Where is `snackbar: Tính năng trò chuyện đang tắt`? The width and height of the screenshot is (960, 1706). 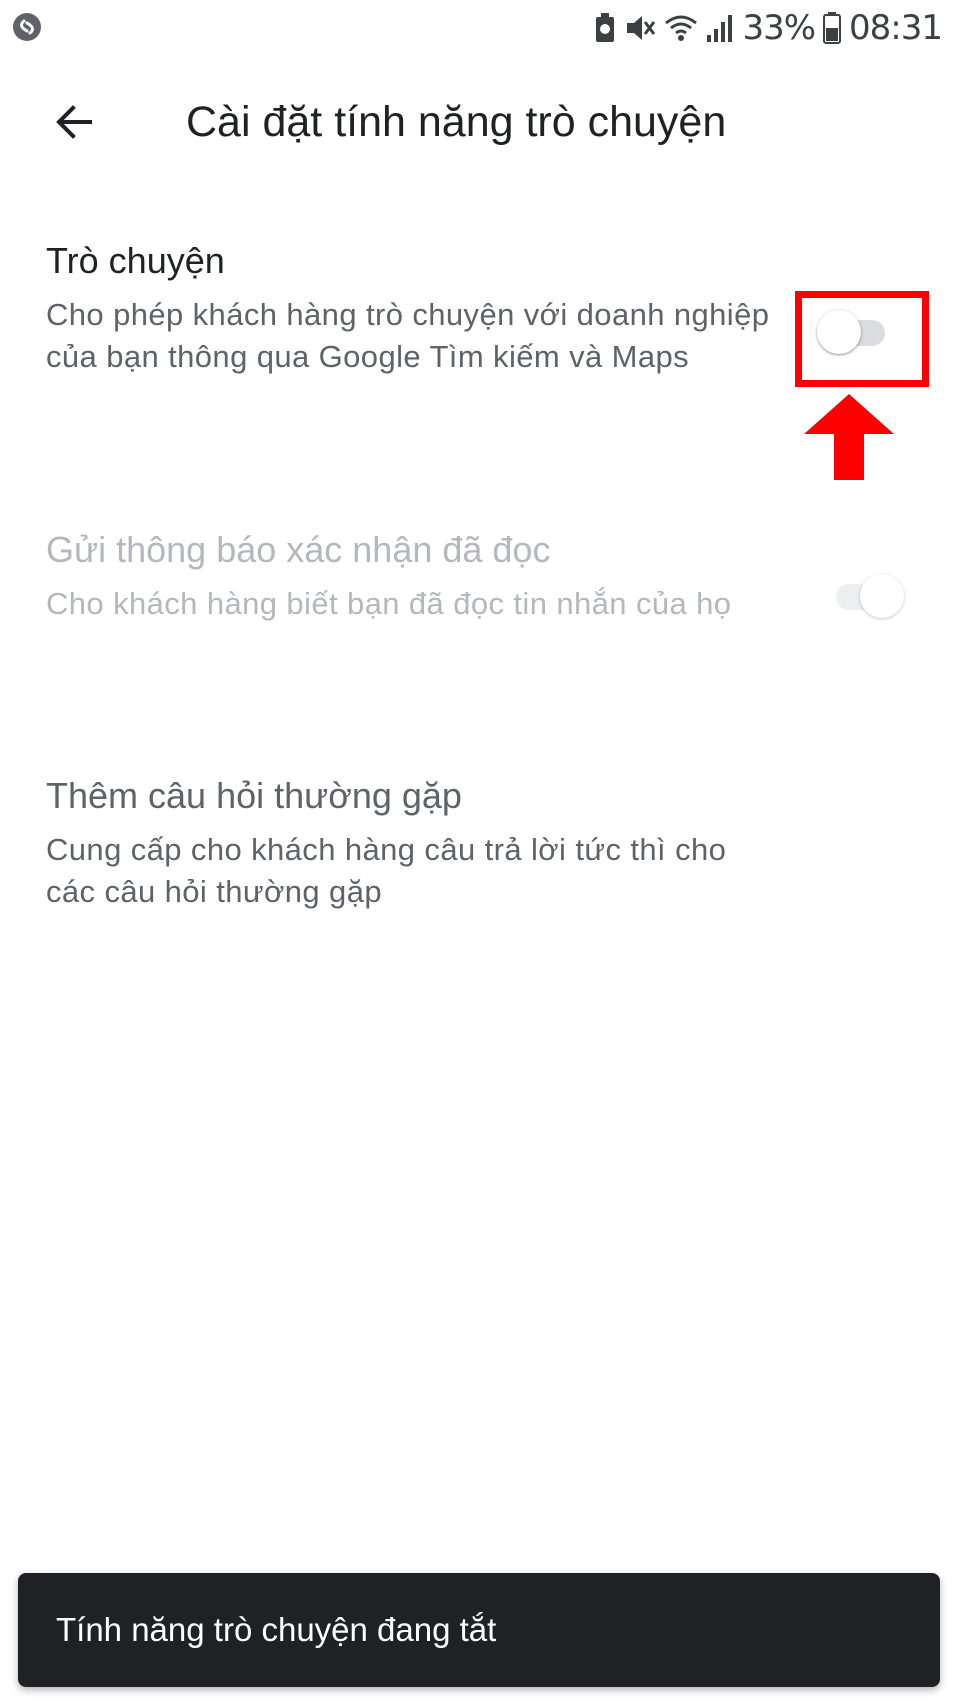
snackbar: Tính năng trò chuyện đang tắt is located at coordinates (479, 1630).